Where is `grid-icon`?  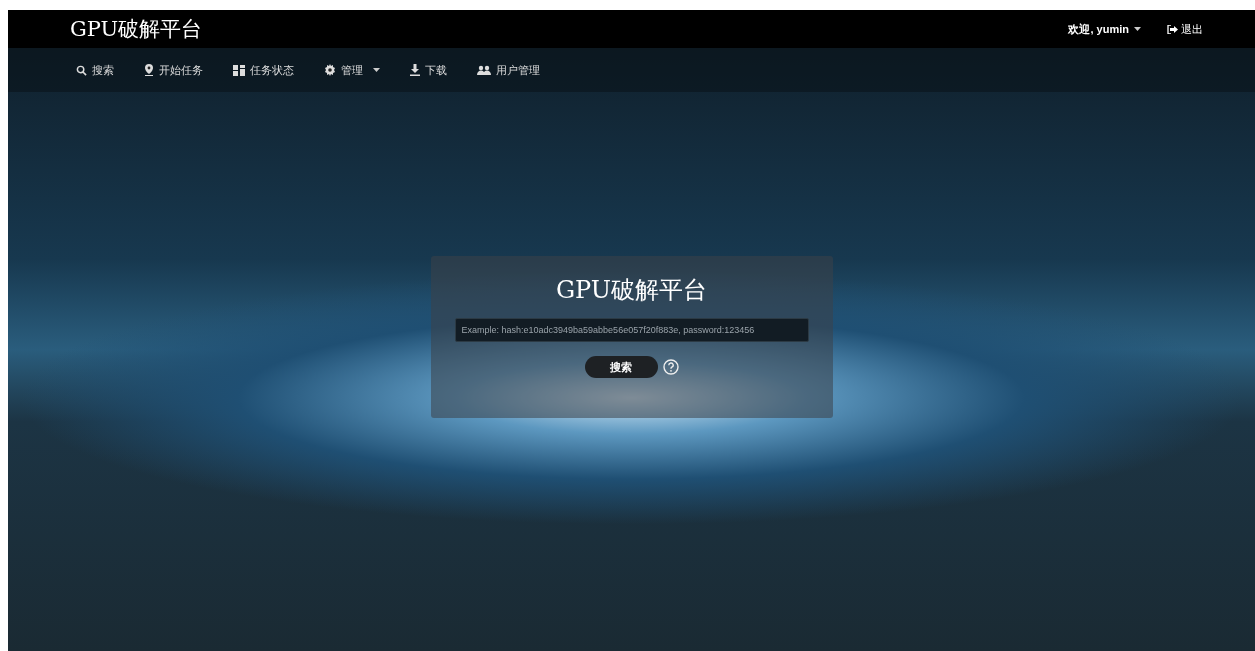 grid-icon is located at coordinates (239, 70).